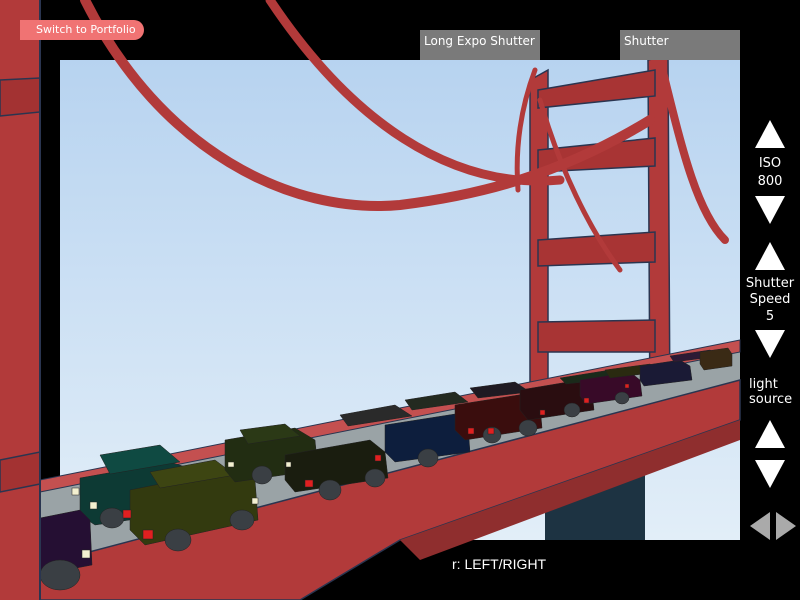  What do you see at coordinates (771, 399) in the screenshot?
I see `light-source-label-line2: source` at bounding box center [771, 399].